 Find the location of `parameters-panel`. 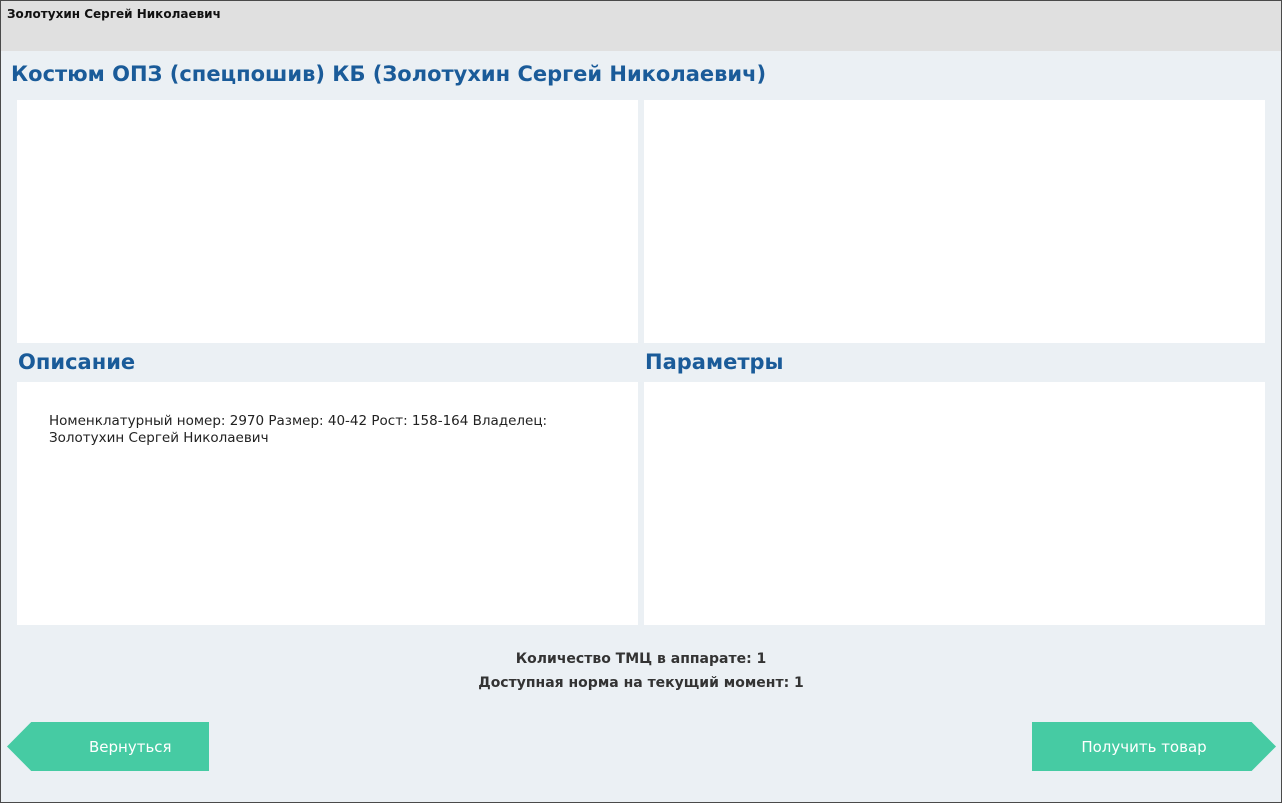

parameters-panel is located at coordinates (954, 503).